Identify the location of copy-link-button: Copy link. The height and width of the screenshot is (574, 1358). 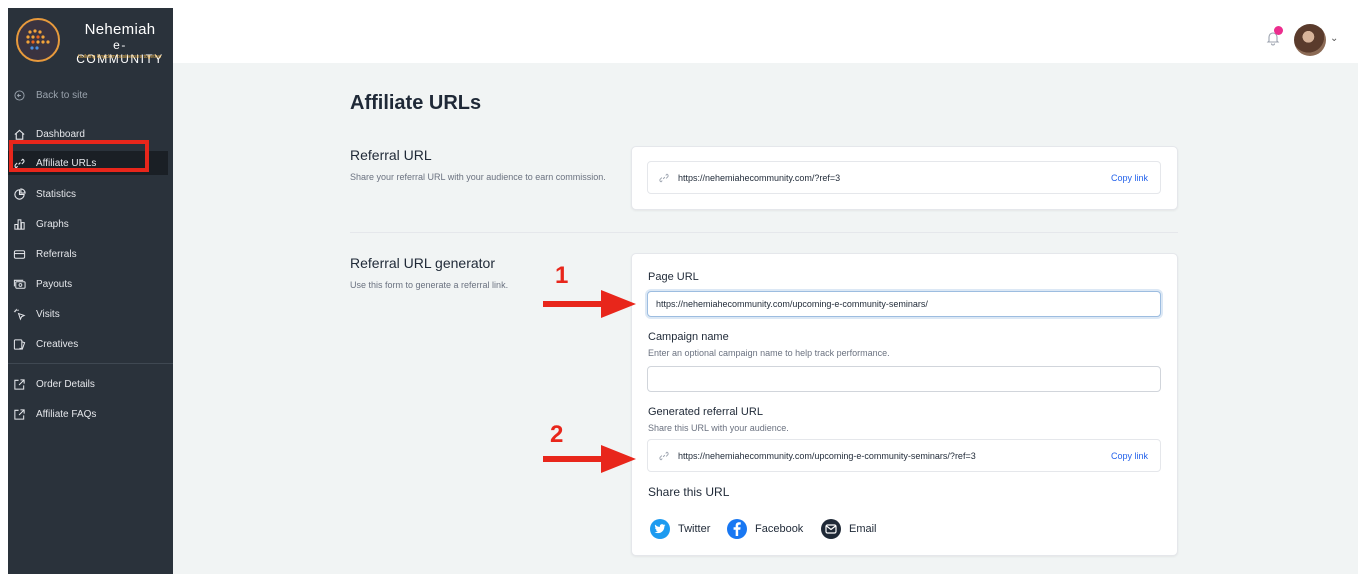
(1129, 178).